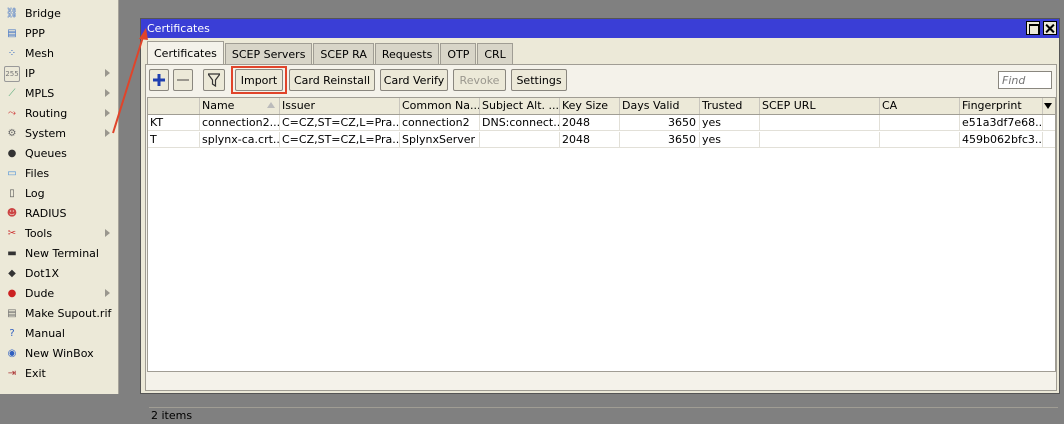  I want to click on card-reinstall-button: Card Reinstall, so click(332, 80).